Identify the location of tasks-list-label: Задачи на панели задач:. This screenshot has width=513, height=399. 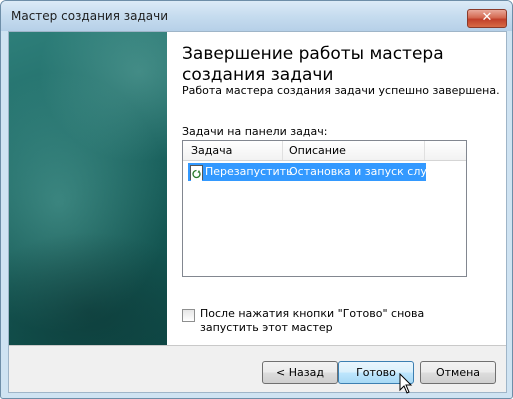
(255, 131).